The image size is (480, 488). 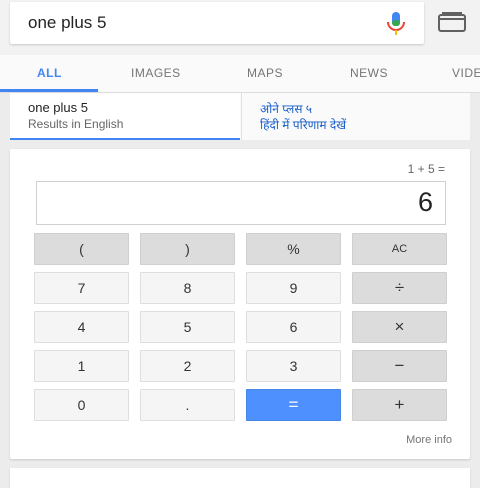 What do you see at coordinates (399, 366) in the screenshot?
I see `key-subtract: −` at bounding box center [399, 366].